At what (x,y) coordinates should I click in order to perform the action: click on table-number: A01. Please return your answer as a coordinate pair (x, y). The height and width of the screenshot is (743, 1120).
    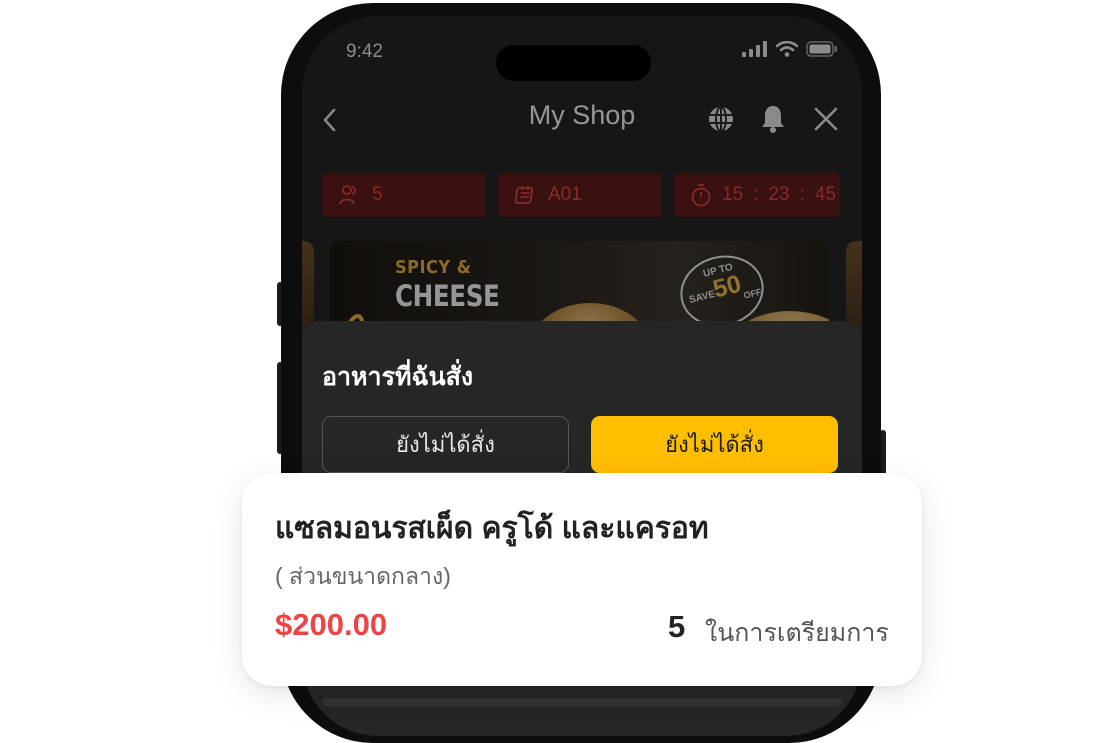
    Looking at the image, I should click on (565, 194).